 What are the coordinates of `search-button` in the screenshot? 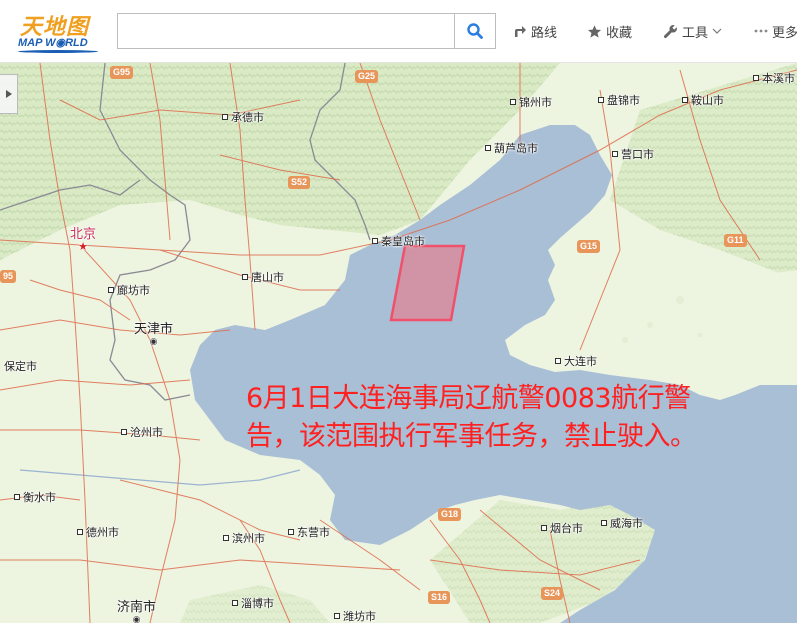 It's located at (475, 31).